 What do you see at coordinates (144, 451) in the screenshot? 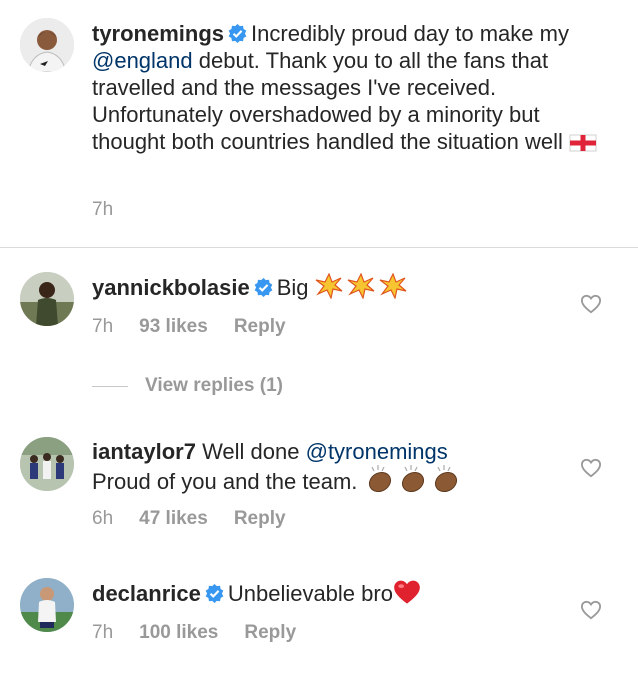
I see `comment-2-username: iantaylor7` at bounding box center [144, 451].